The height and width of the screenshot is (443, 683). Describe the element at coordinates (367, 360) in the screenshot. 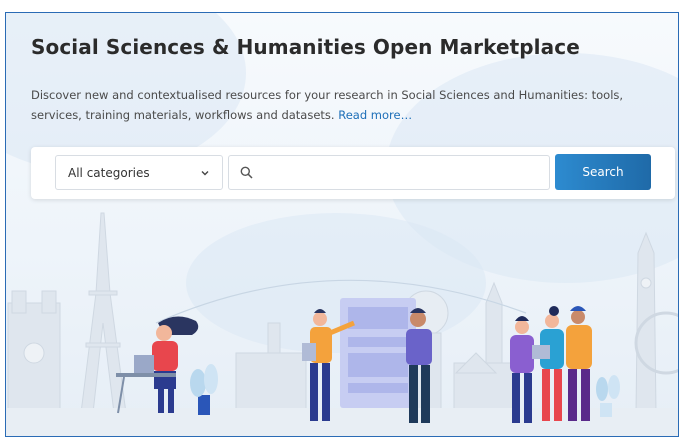

I see `team-presentation-illustration` at that location.